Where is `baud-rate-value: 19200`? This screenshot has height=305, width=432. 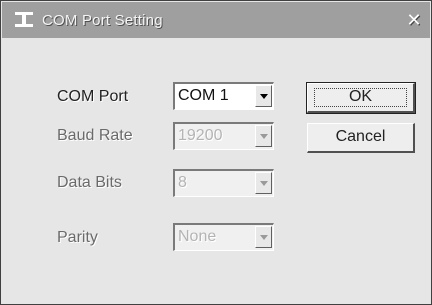
baud-rate-value: 19200 is located at coordinates (200, 135).